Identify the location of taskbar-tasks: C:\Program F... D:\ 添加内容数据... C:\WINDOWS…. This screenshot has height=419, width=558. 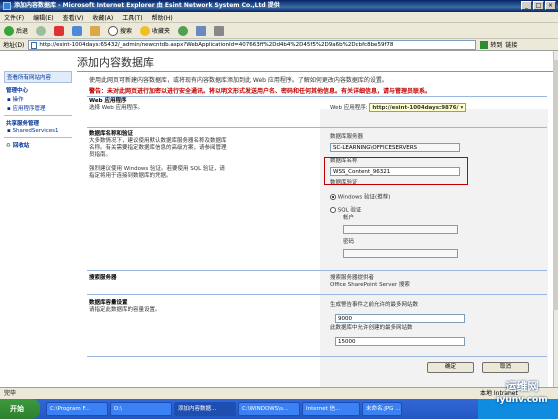
(224, 409).